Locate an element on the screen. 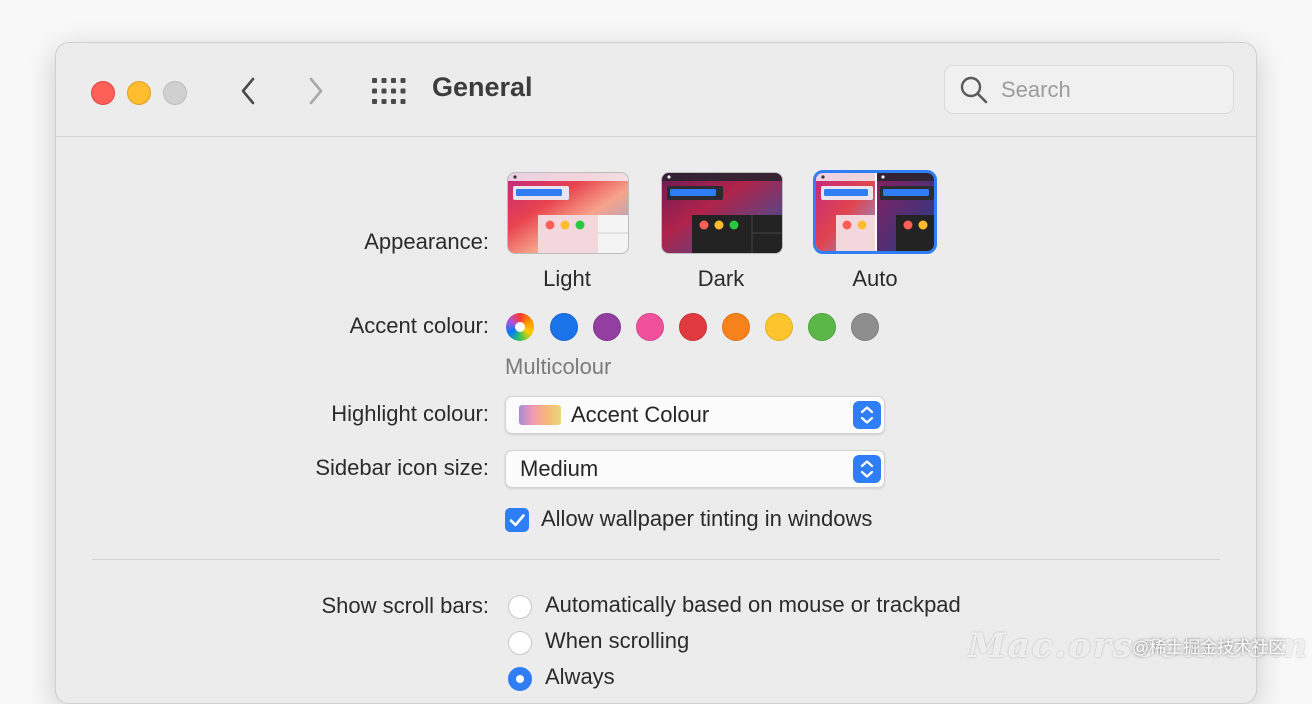 The width and height of the screenshot is (1312, 704). chevron-left-icon is located at coordinates (248, 91).